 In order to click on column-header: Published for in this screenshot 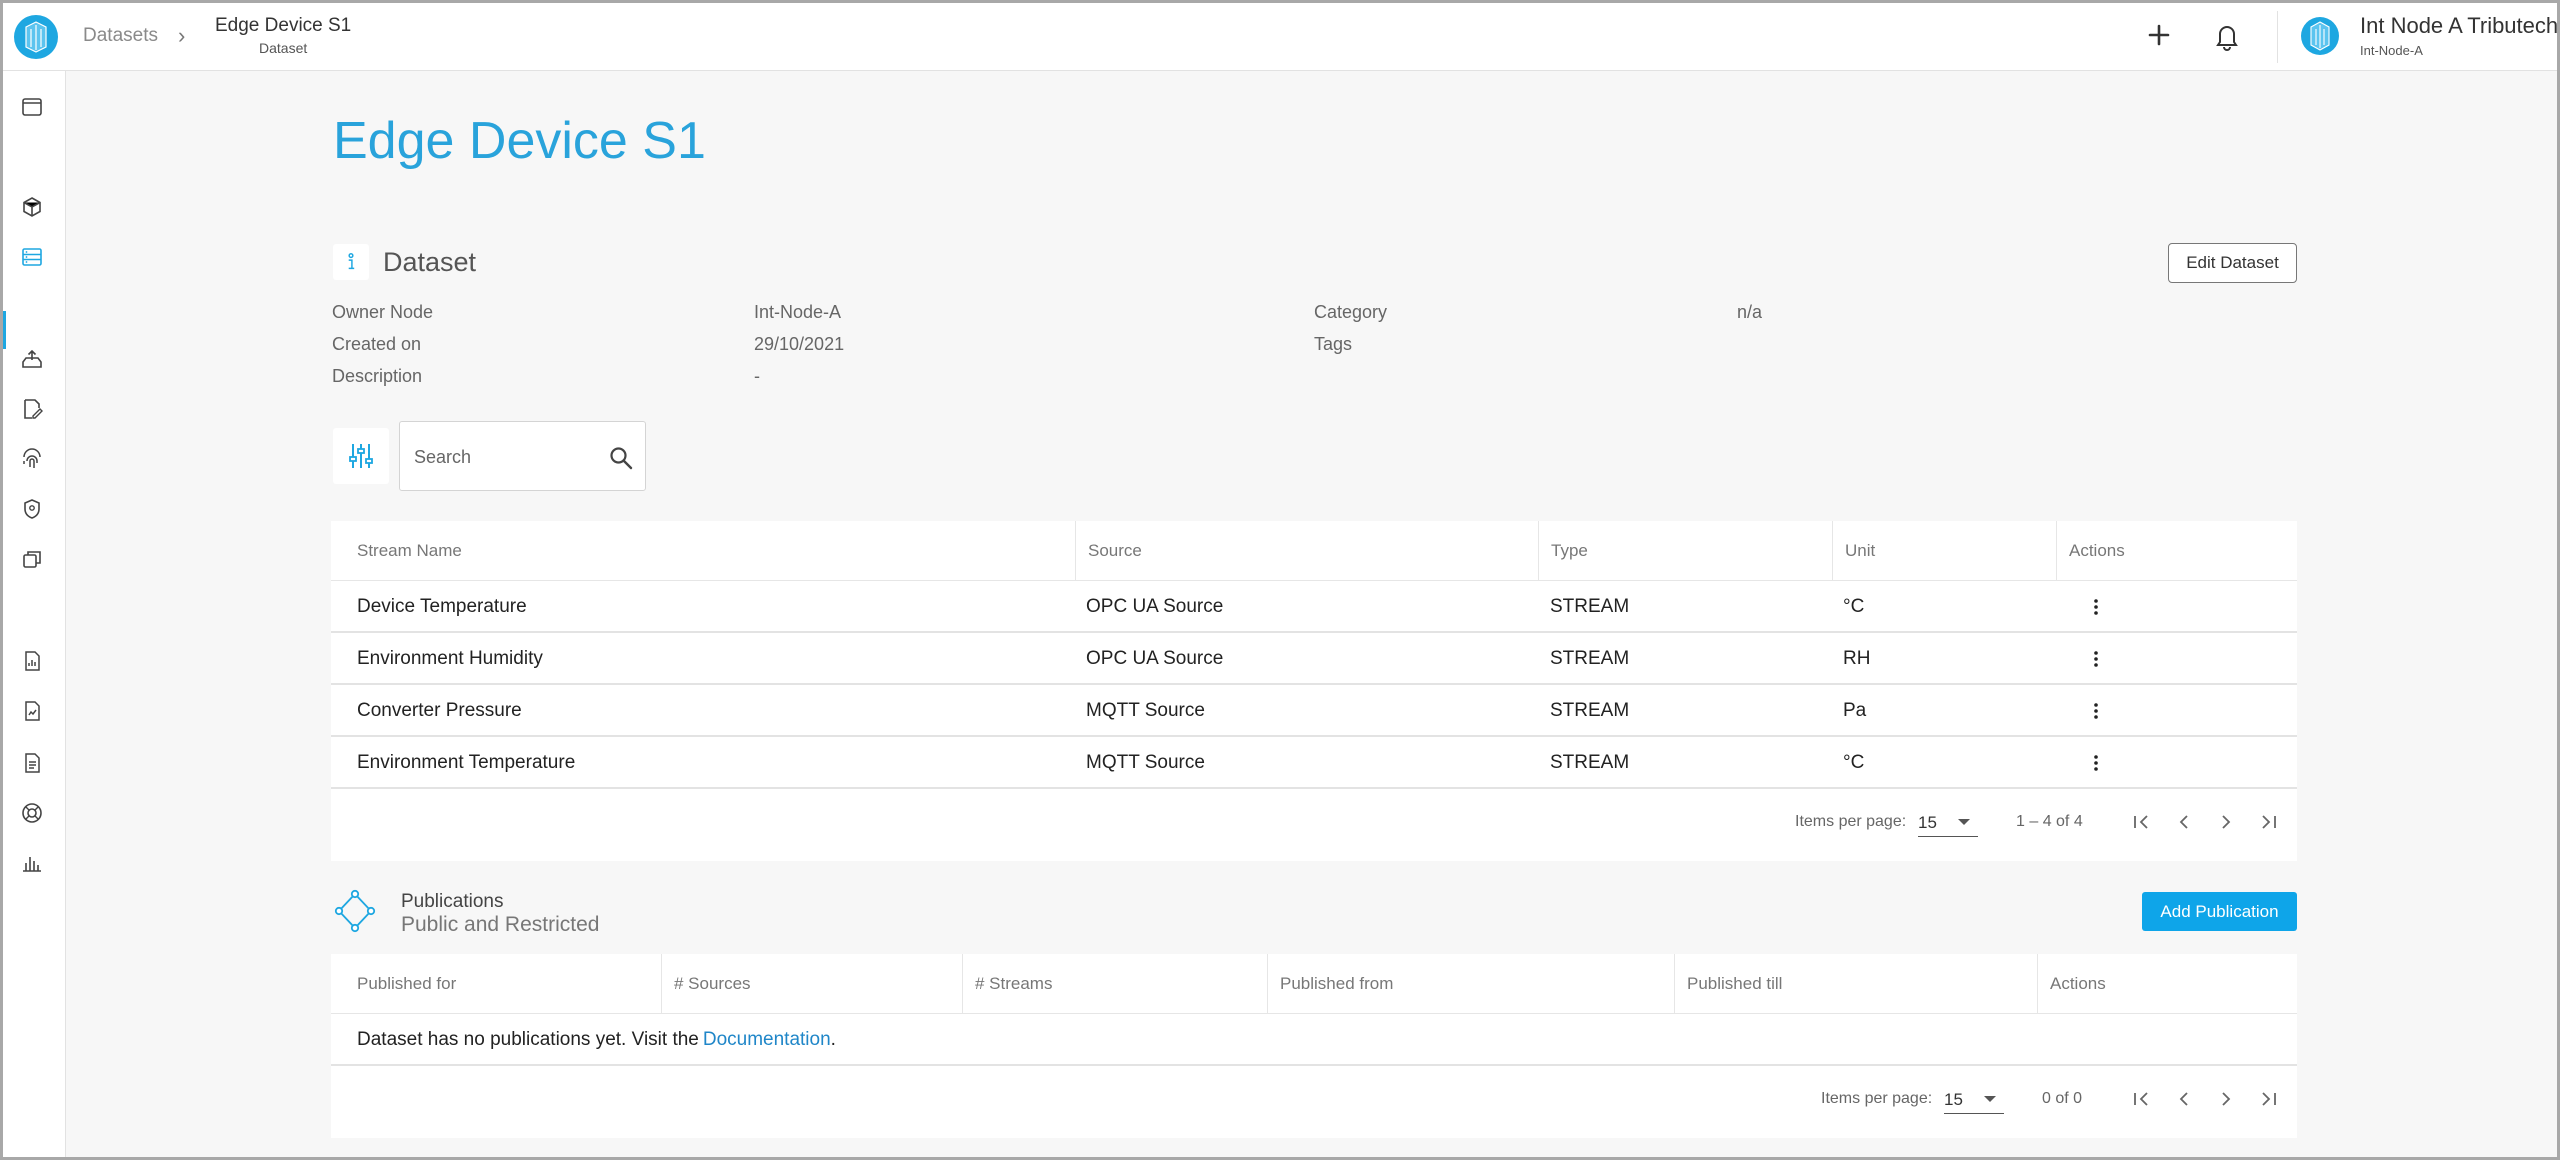, I will do `click(496, 984)`.